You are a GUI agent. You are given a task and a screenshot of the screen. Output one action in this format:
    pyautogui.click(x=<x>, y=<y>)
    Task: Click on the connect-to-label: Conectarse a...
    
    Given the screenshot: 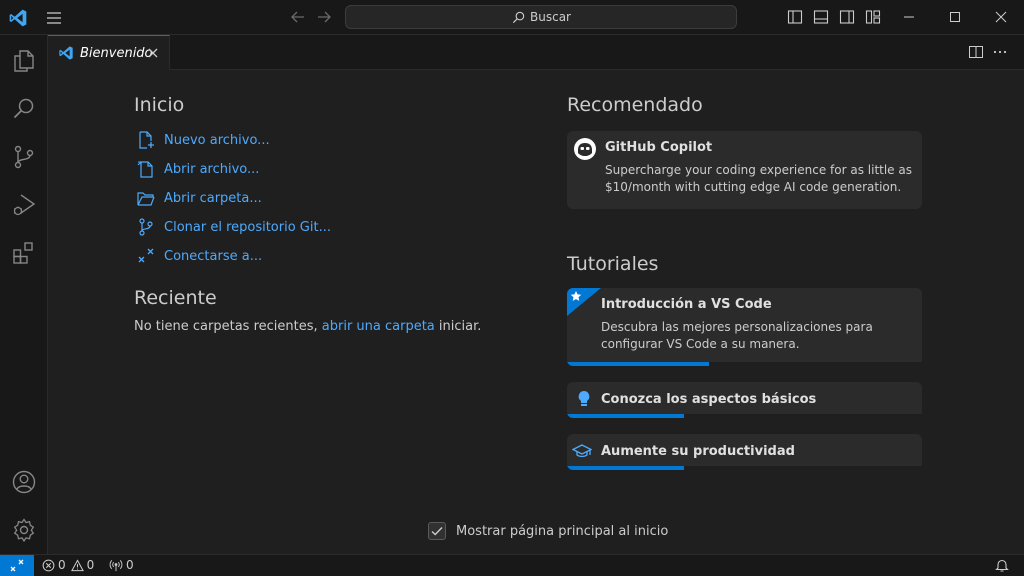 What is the action you would take?
    pyautogui.click(x=213, y=256)
    